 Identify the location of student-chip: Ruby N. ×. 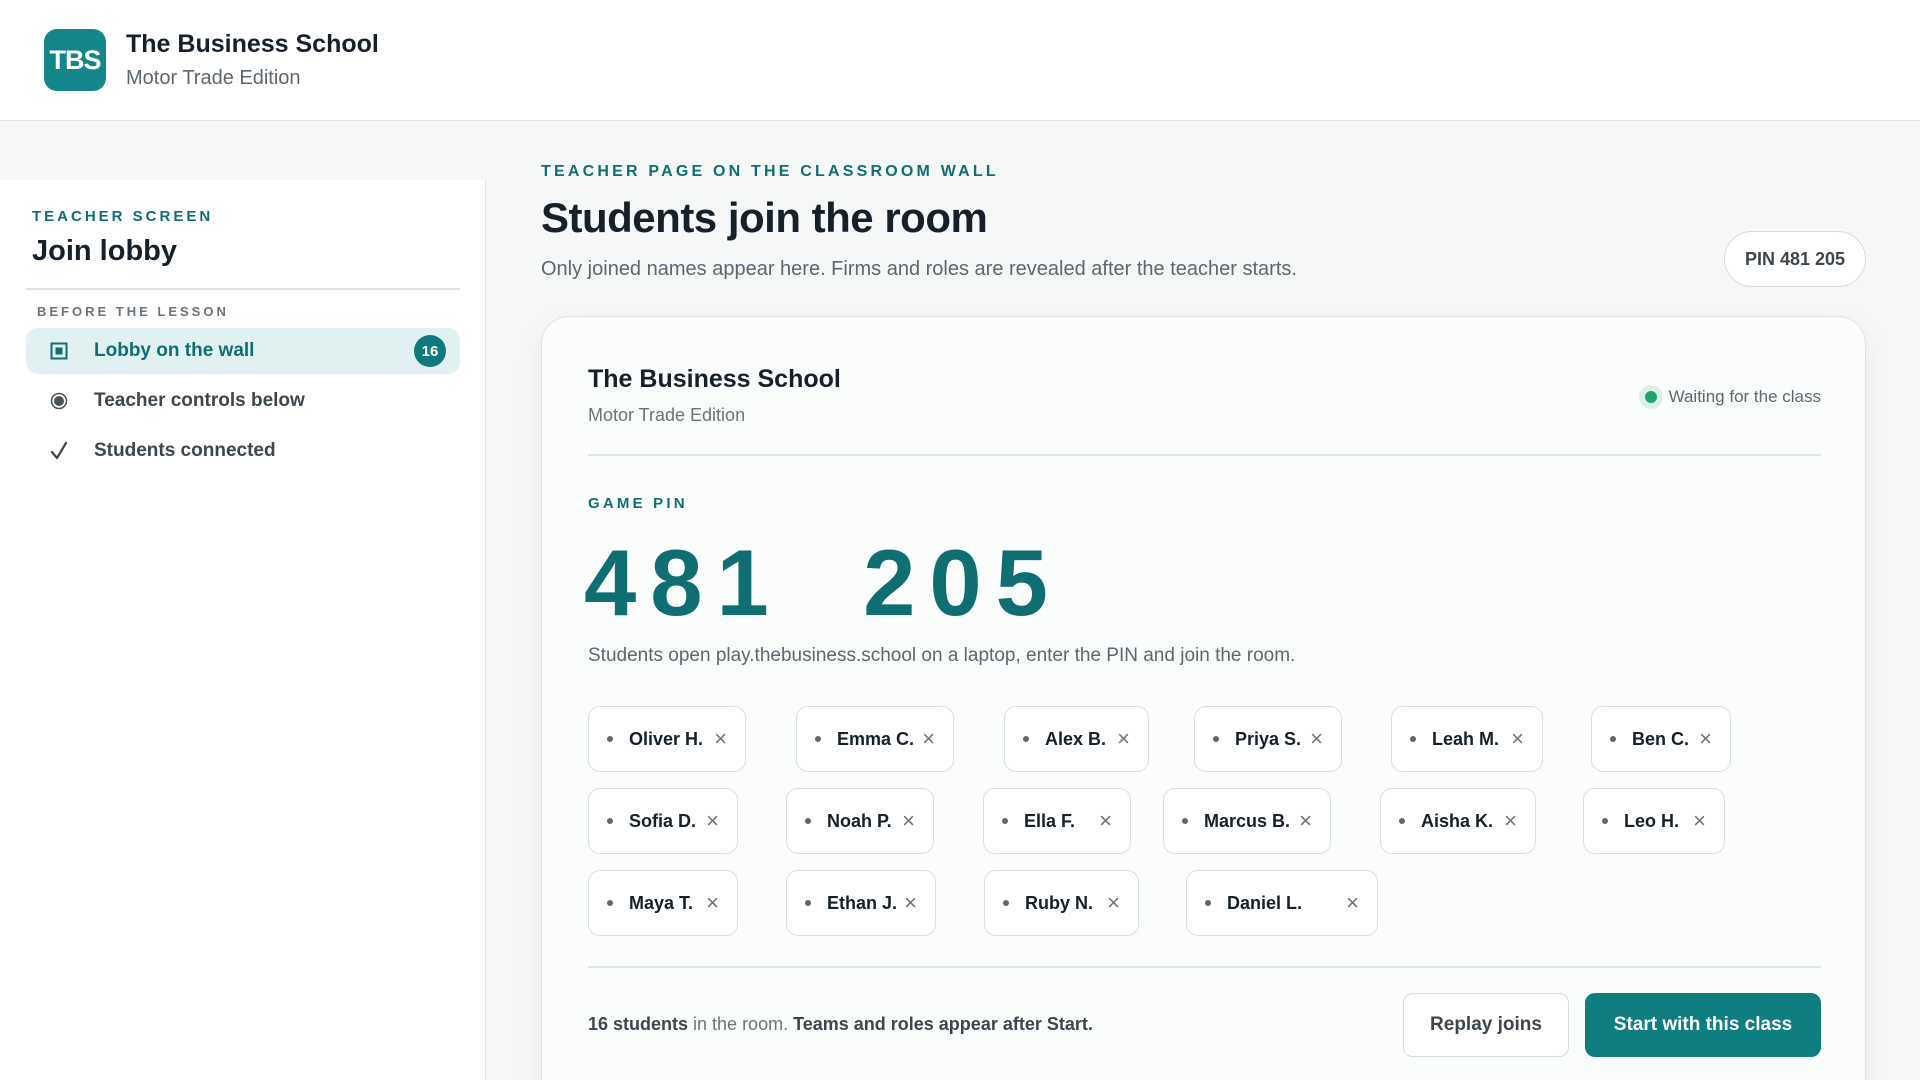
(1061, 903).